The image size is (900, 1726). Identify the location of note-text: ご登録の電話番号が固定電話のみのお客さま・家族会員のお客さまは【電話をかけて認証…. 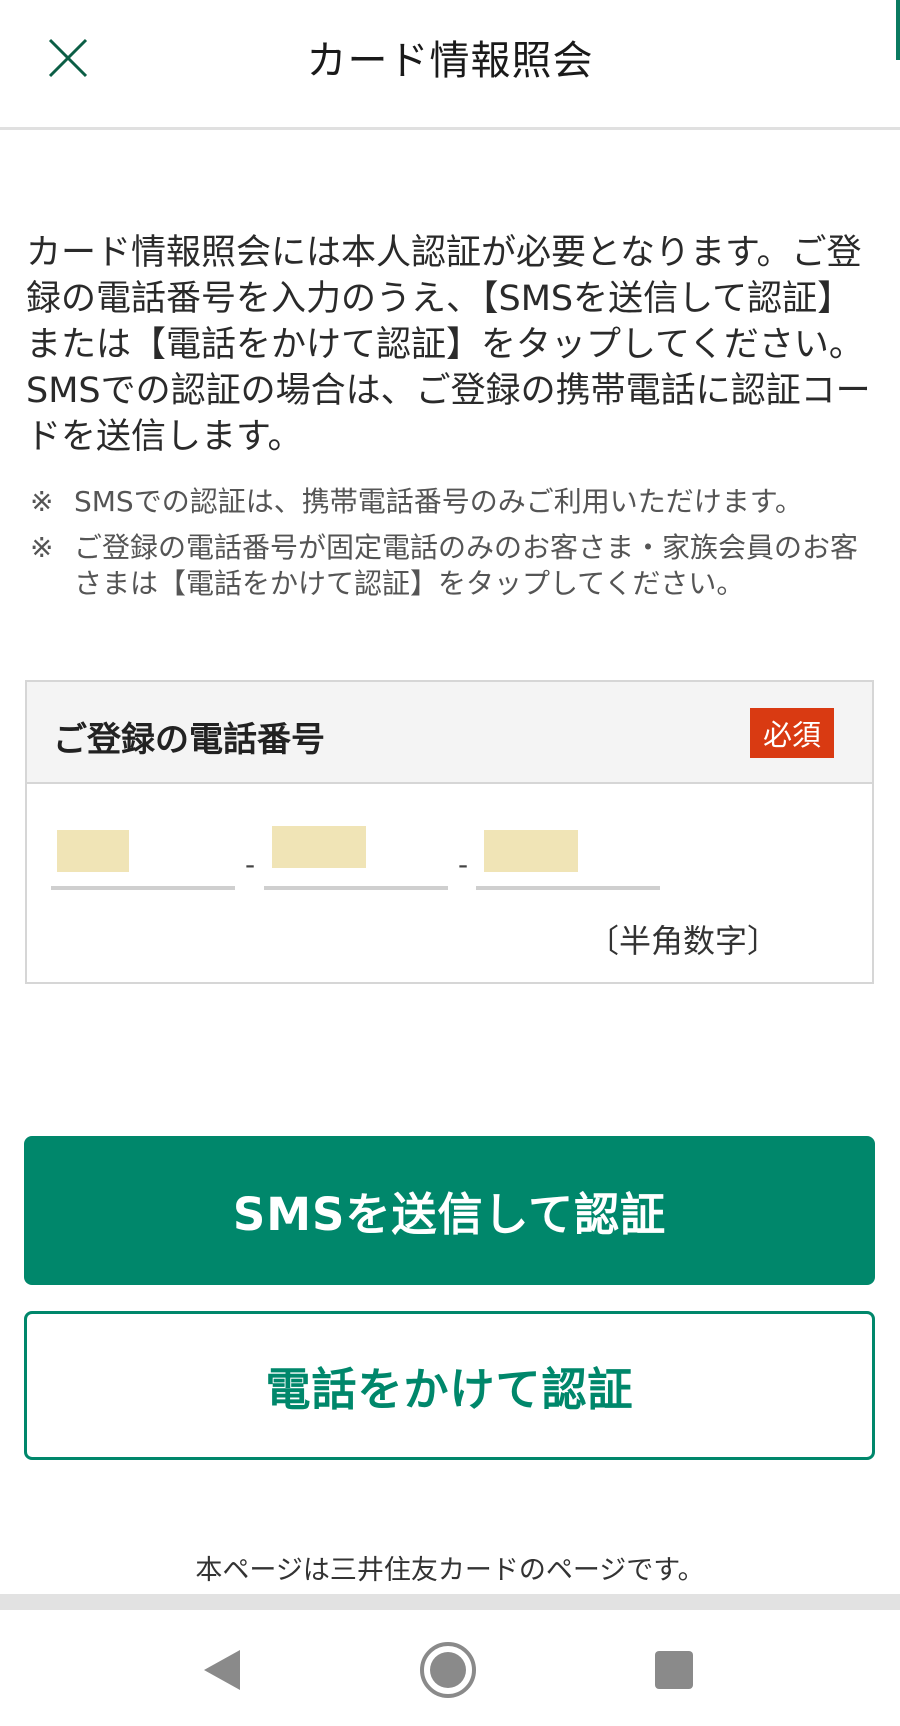
(466, 565).